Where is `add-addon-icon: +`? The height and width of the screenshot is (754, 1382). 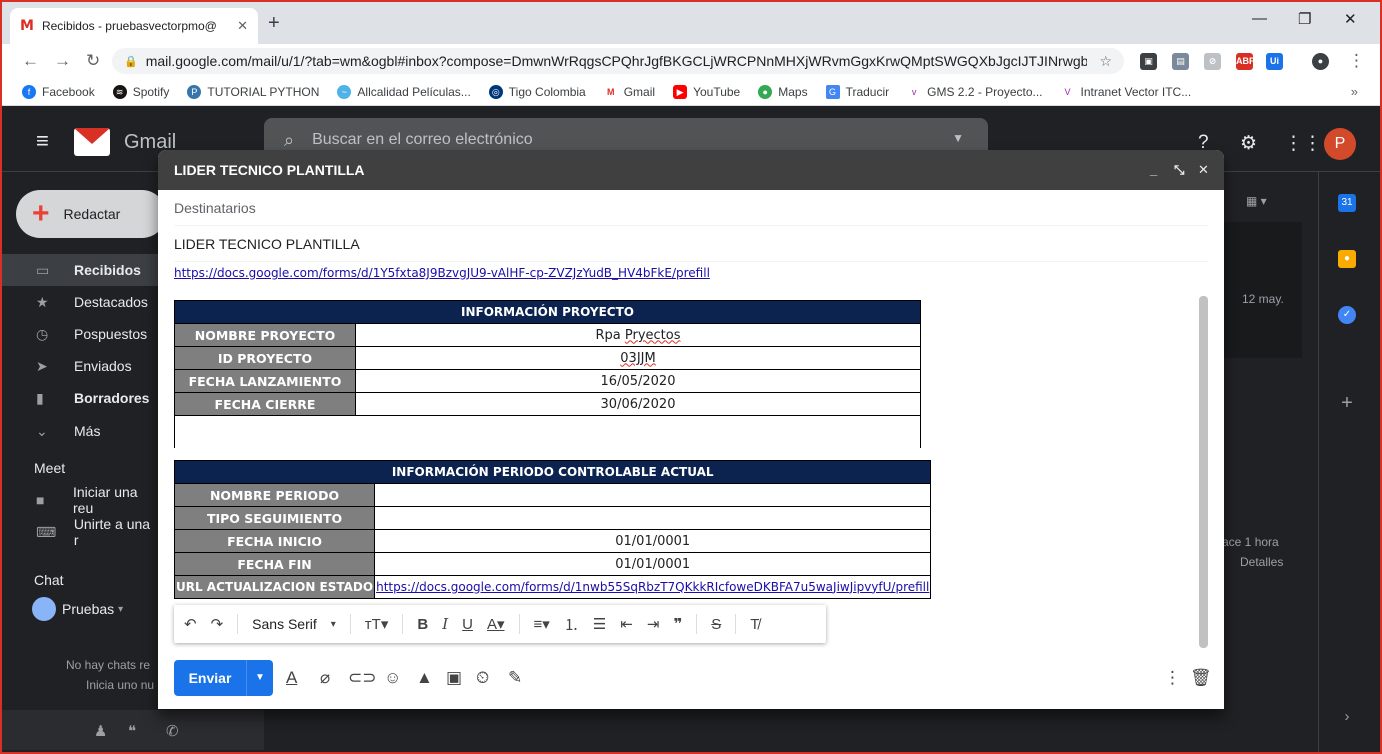 add-addon-icon: + is located at coordinates (1347, 403).